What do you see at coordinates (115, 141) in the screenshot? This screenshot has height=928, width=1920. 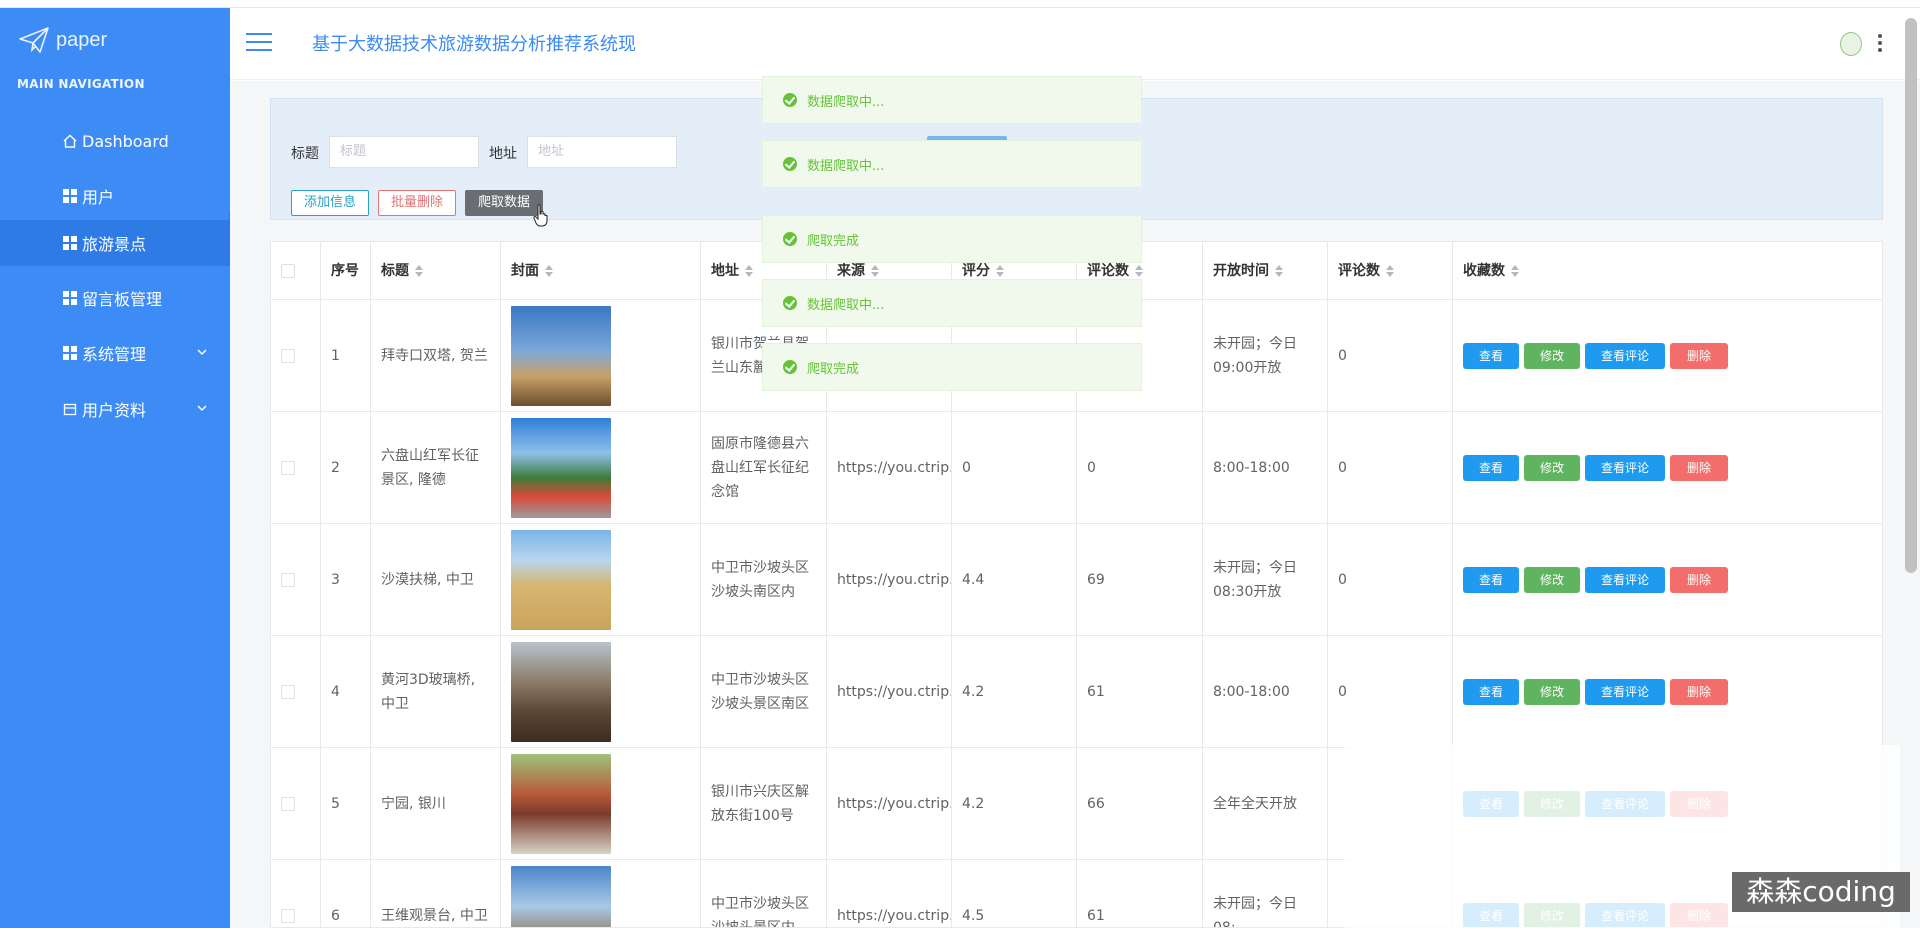 I see `sidebar-item-dashboard: Dashboard` at bounding box center [115, 141].